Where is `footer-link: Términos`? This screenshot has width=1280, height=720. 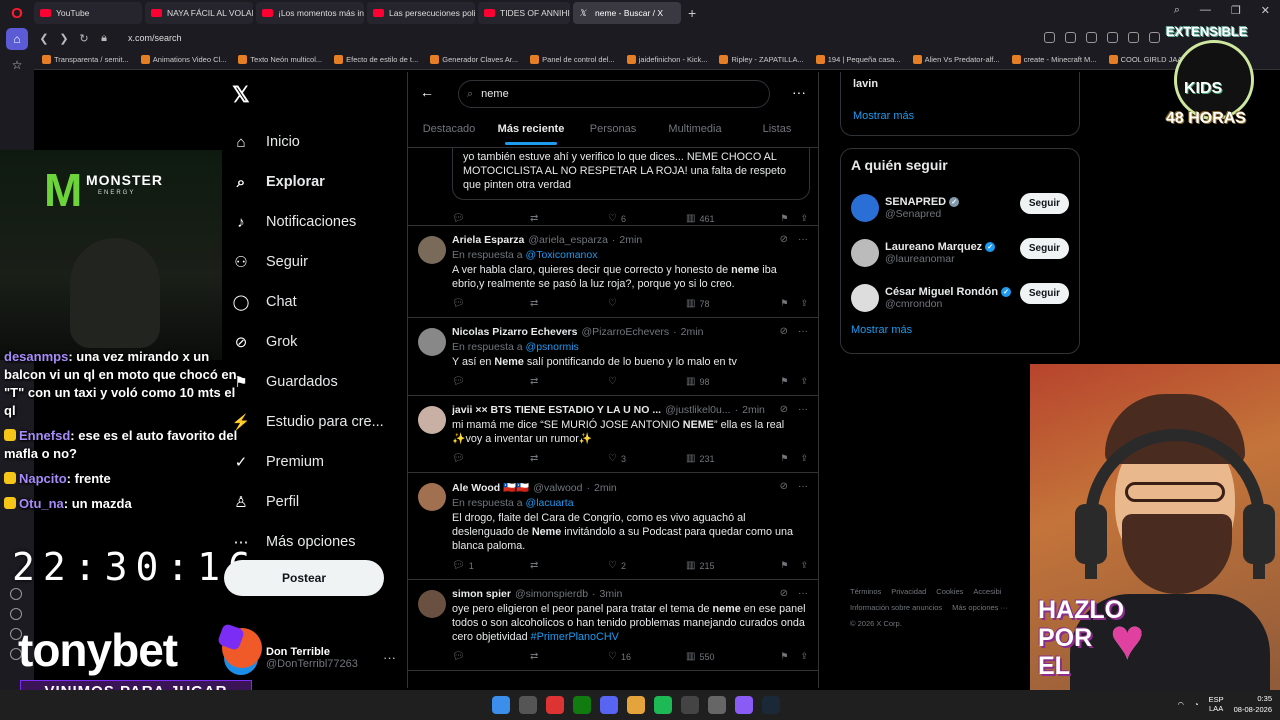 footer-link: Términos is located at coordinates (865, 591).